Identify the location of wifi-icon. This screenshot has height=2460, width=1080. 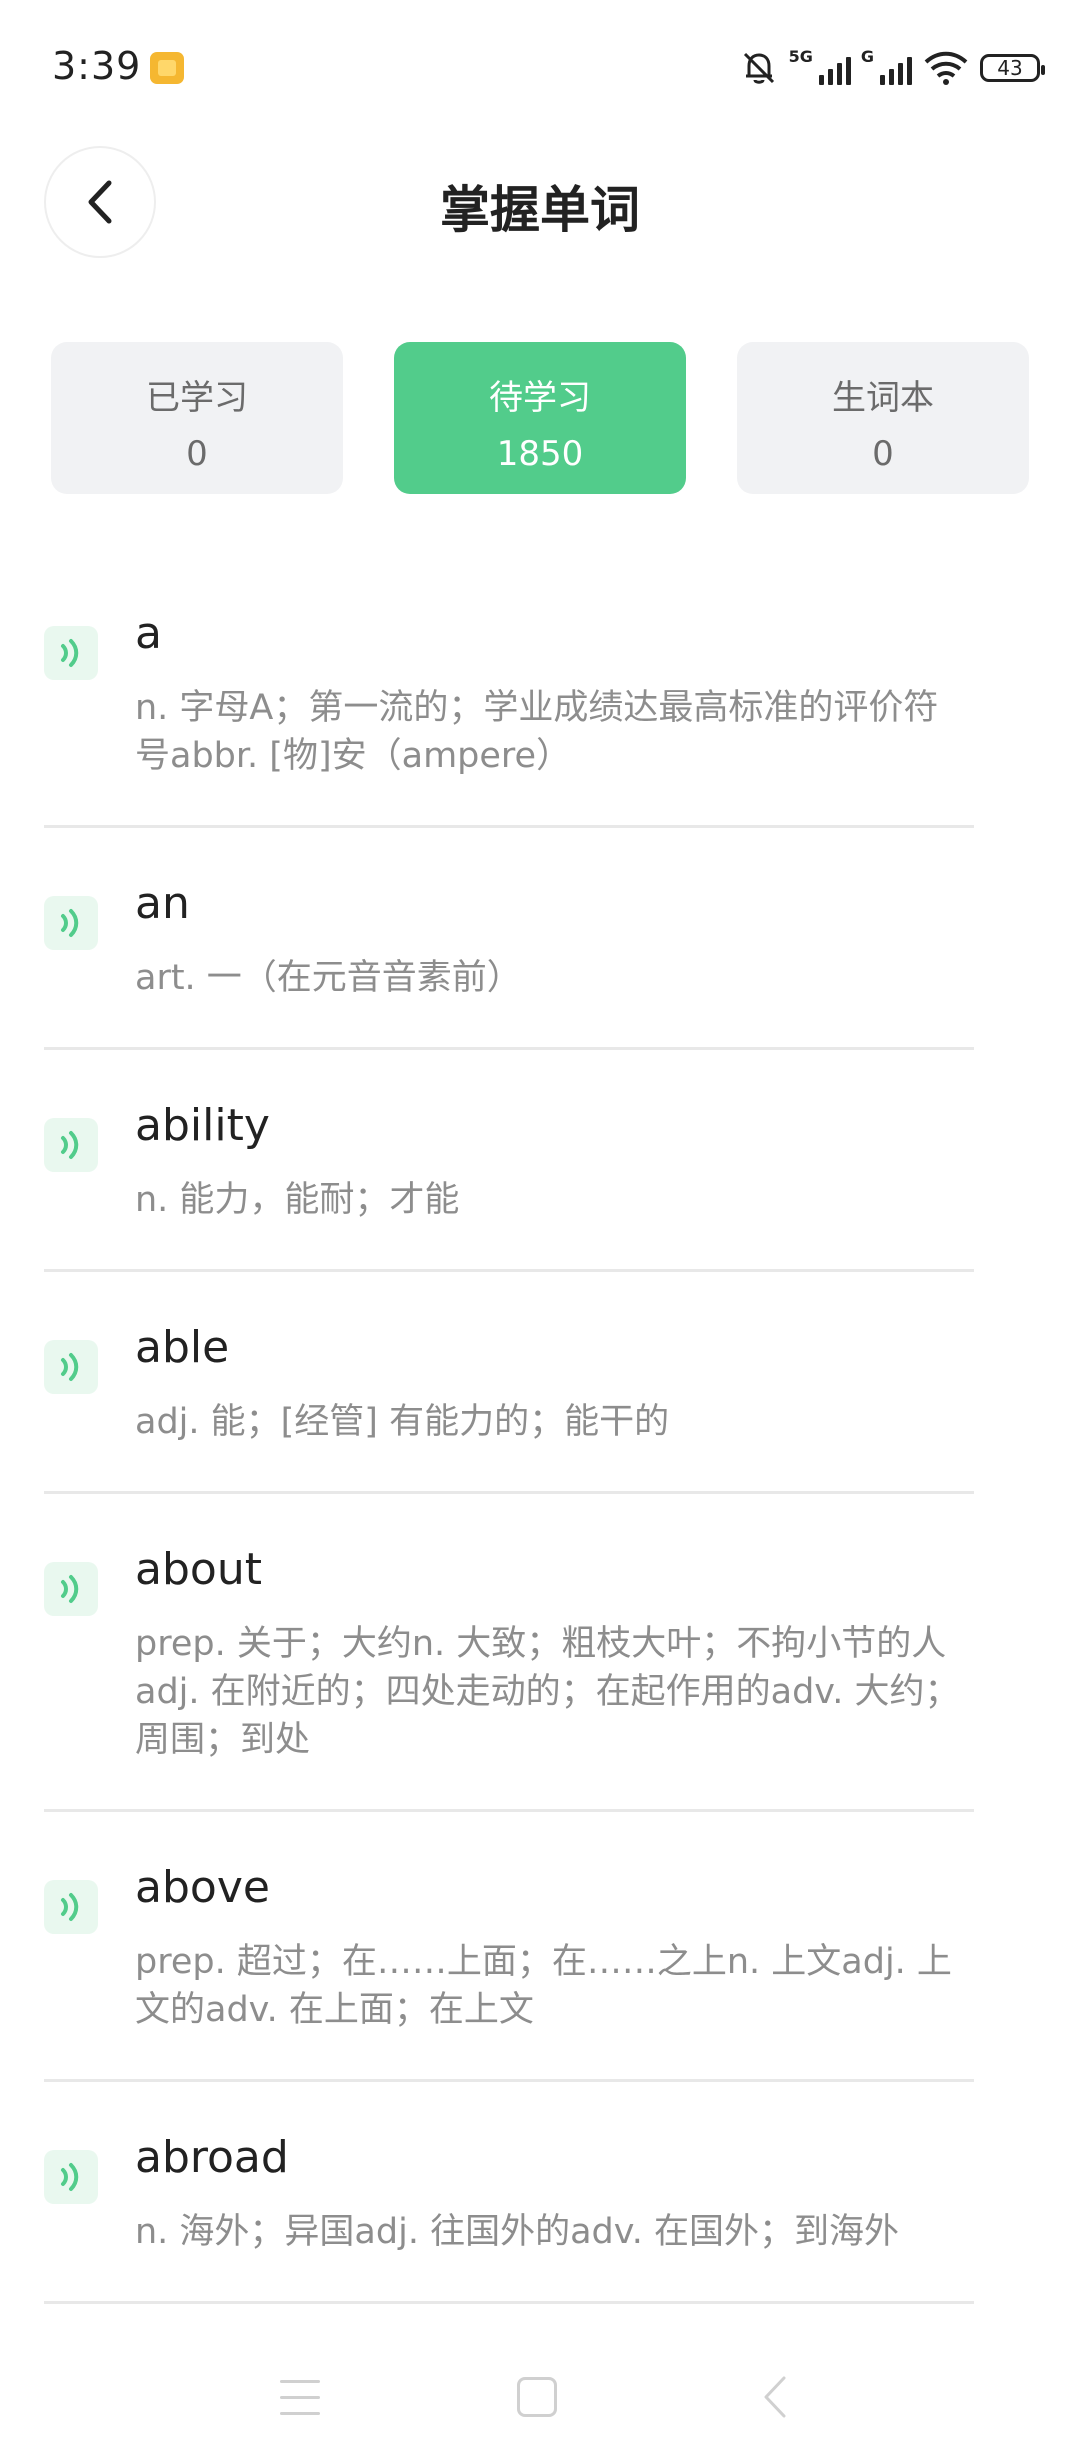
(946, 68).